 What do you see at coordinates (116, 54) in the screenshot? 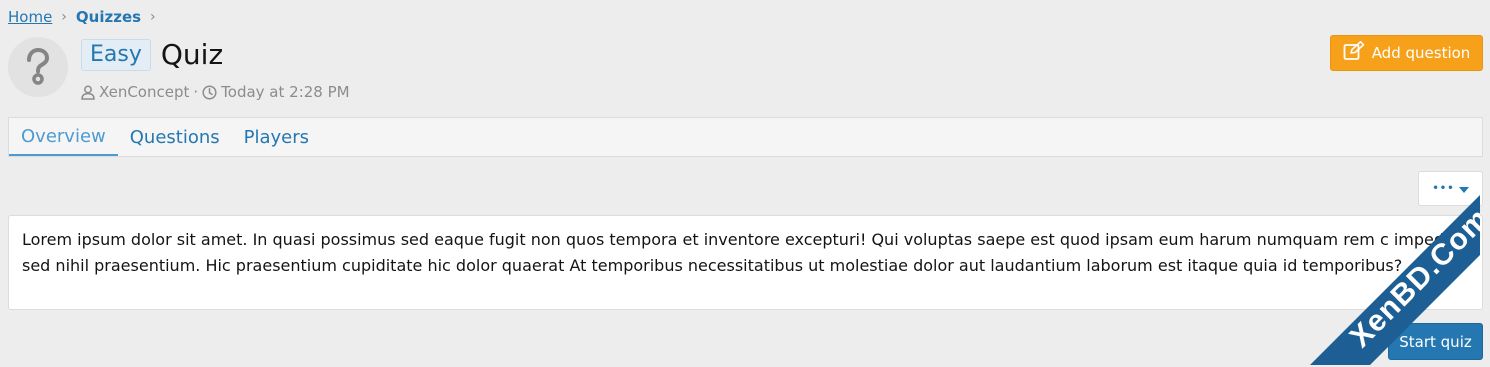
I see `difficulty-badge: Easy` at bounding box center [116, 54].